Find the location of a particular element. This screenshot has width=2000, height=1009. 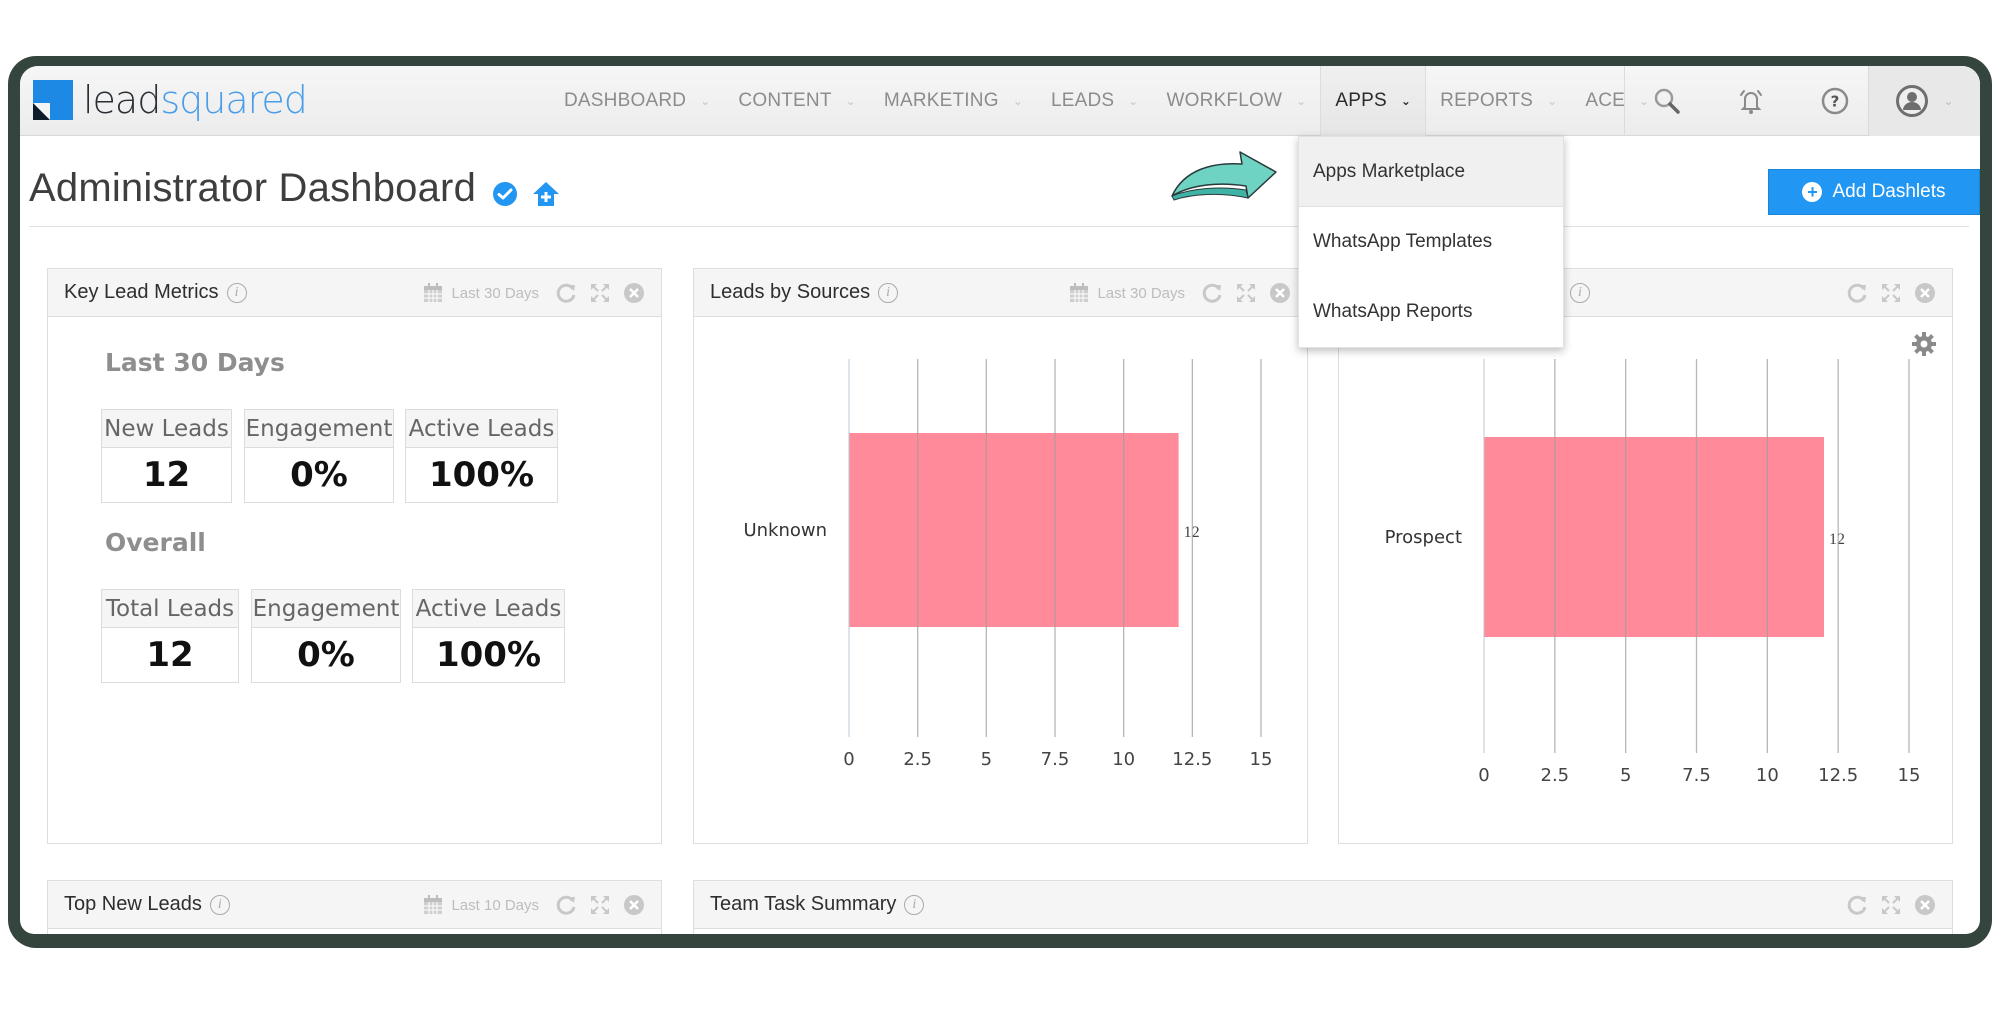

nav-item-marketing: MARKETING ⌄ is located at coordinates (953, 101).